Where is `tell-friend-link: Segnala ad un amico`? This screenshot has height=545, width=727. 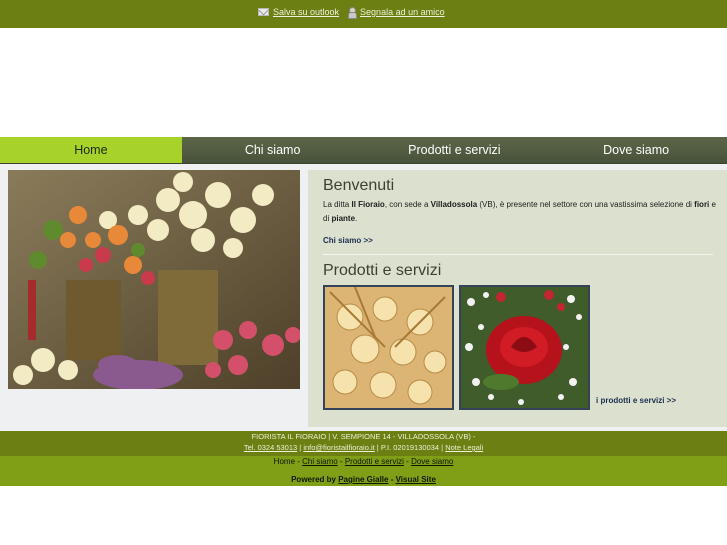 tell-friend-link: Segnala ad un amico is located at coordinates (396, 13).